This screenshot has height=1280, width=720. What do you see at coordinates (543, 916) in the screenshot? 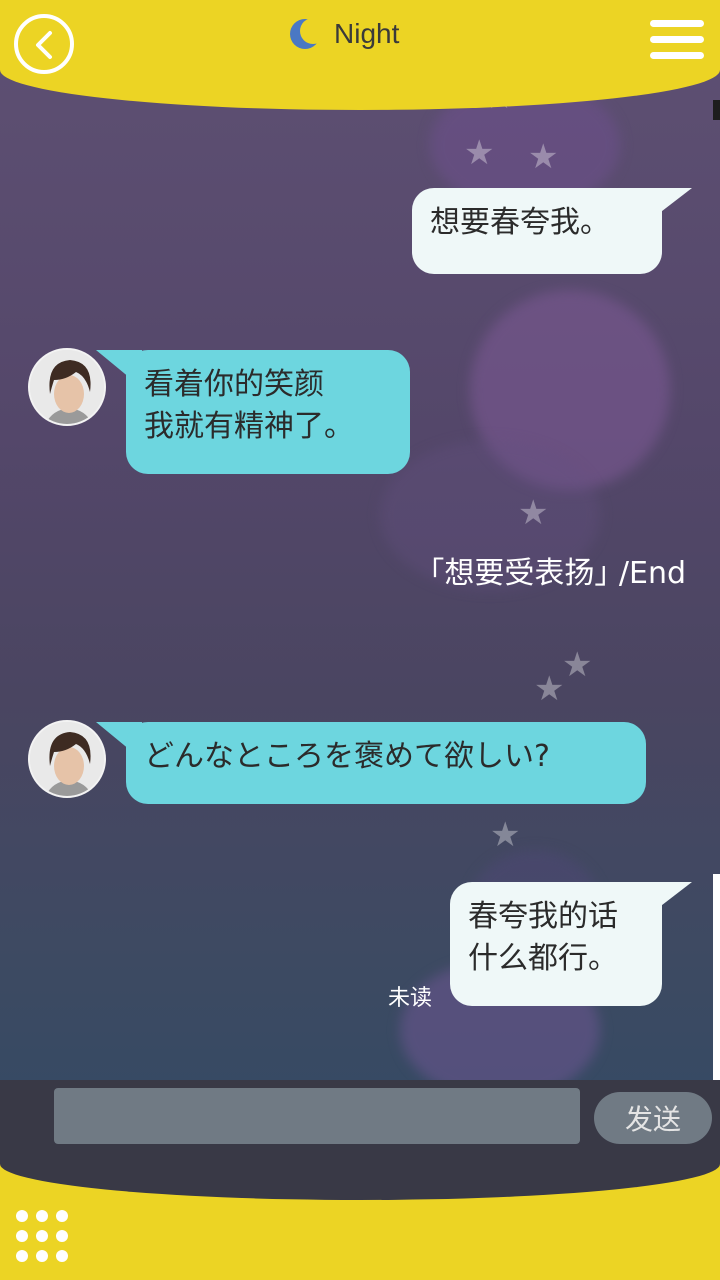
I see `message-text-line: 春夸我的话` at bounding box center [543, 916].